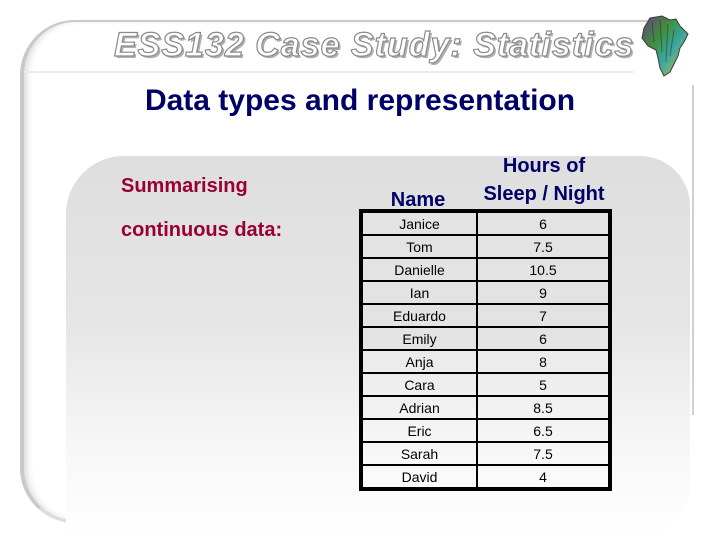 The image size is (720, 540). What do you see at coordinates (419, 269) in the screenshot?
I see `cell-name: Danielle` at bounding box center [419, 269].